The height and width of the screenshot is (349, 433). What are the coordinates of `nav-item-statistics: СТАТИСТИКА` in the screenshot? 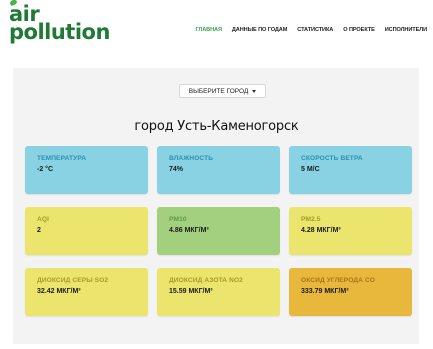 It's located at (315, 30).